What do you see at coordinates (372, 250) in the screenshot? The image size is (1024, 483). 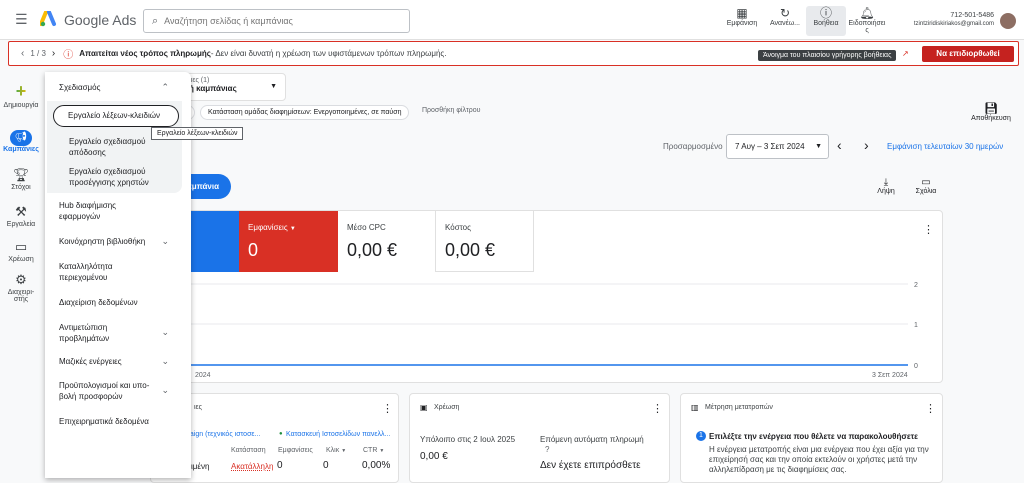 I see `metric-cpc-value: 0,00 €` at bounding box center [372, 250].